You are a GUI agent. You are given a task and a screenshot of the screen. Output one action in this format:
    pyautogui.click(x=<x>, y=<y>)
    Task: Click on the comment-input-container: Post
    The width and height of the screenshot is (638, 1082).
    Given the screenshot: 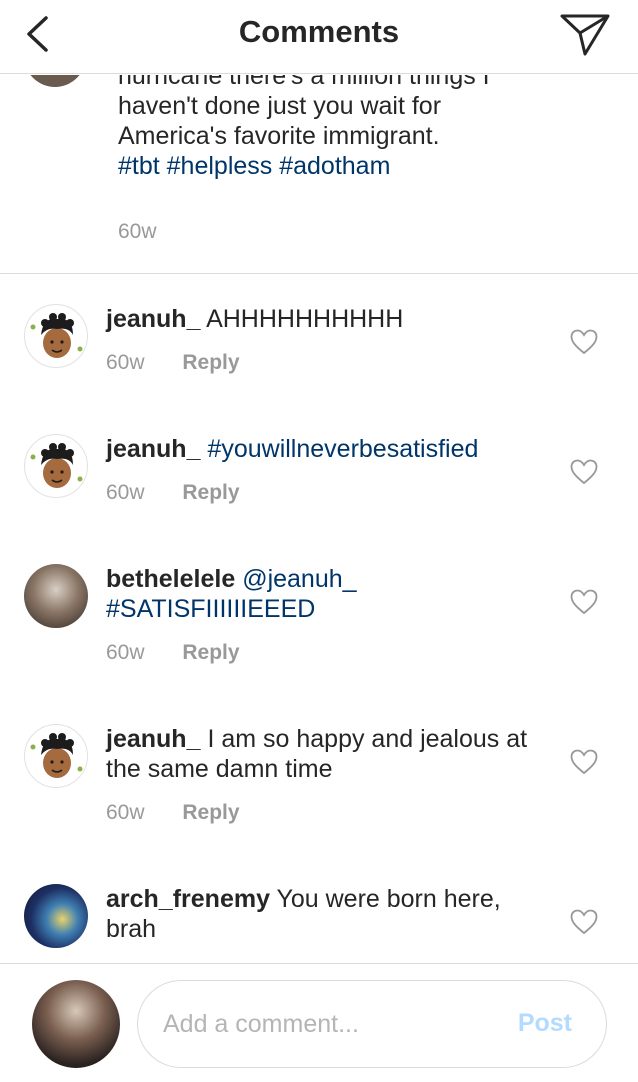 What is the action you would take?
    pyautogui.click(x=372, y=1024)
    